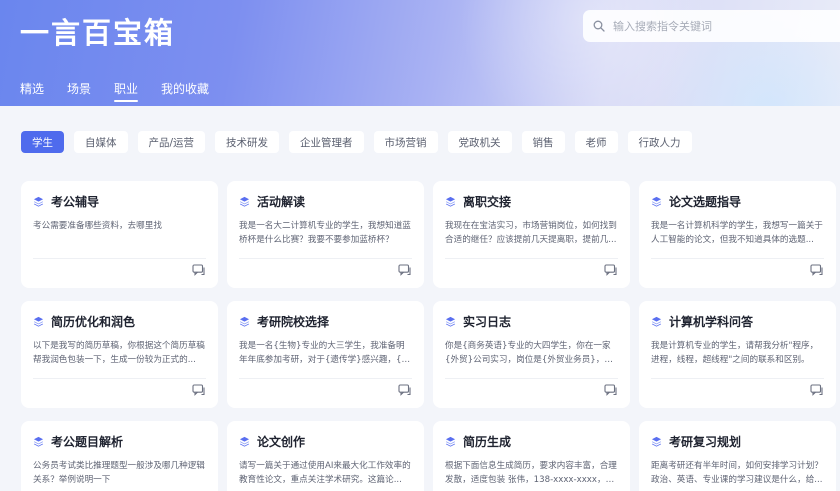  What do you see at coordinates (281, 442) in the screenshot?
I see `card-title: 论文创作` at bounding box center [281, 442].